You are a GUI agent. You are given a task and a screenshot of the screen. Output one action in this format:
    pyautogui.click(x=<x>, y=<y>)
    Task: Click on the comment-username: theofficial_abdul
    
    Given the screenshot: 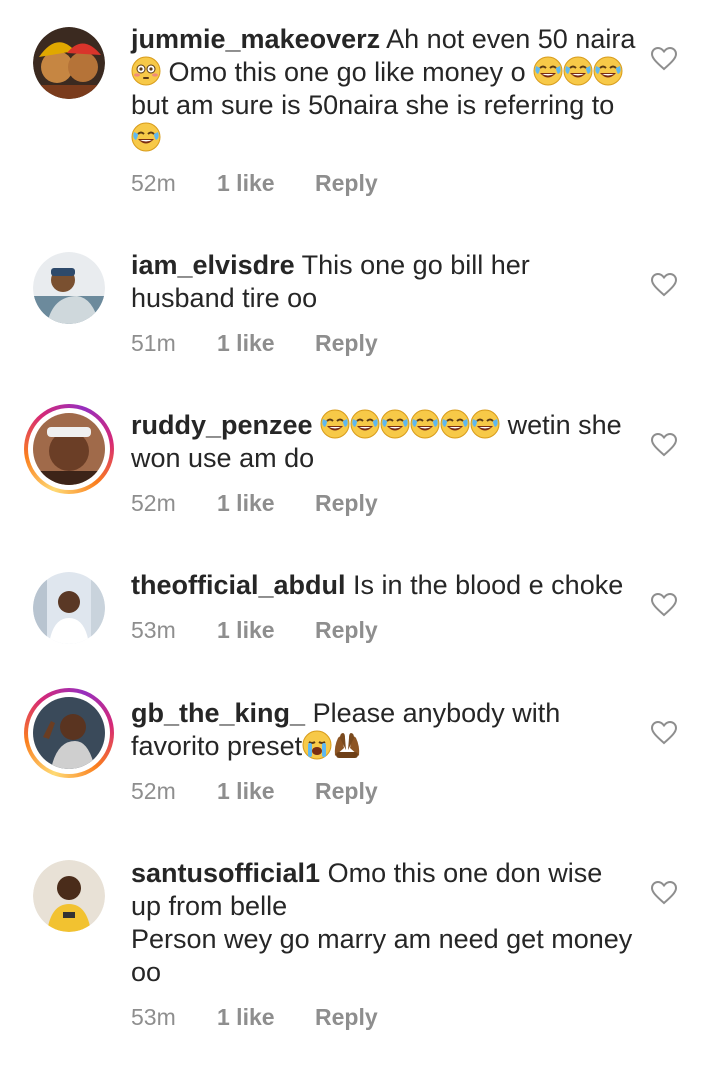 What is the action you would take?
    pyautogui.click(x=238, y=585)
    